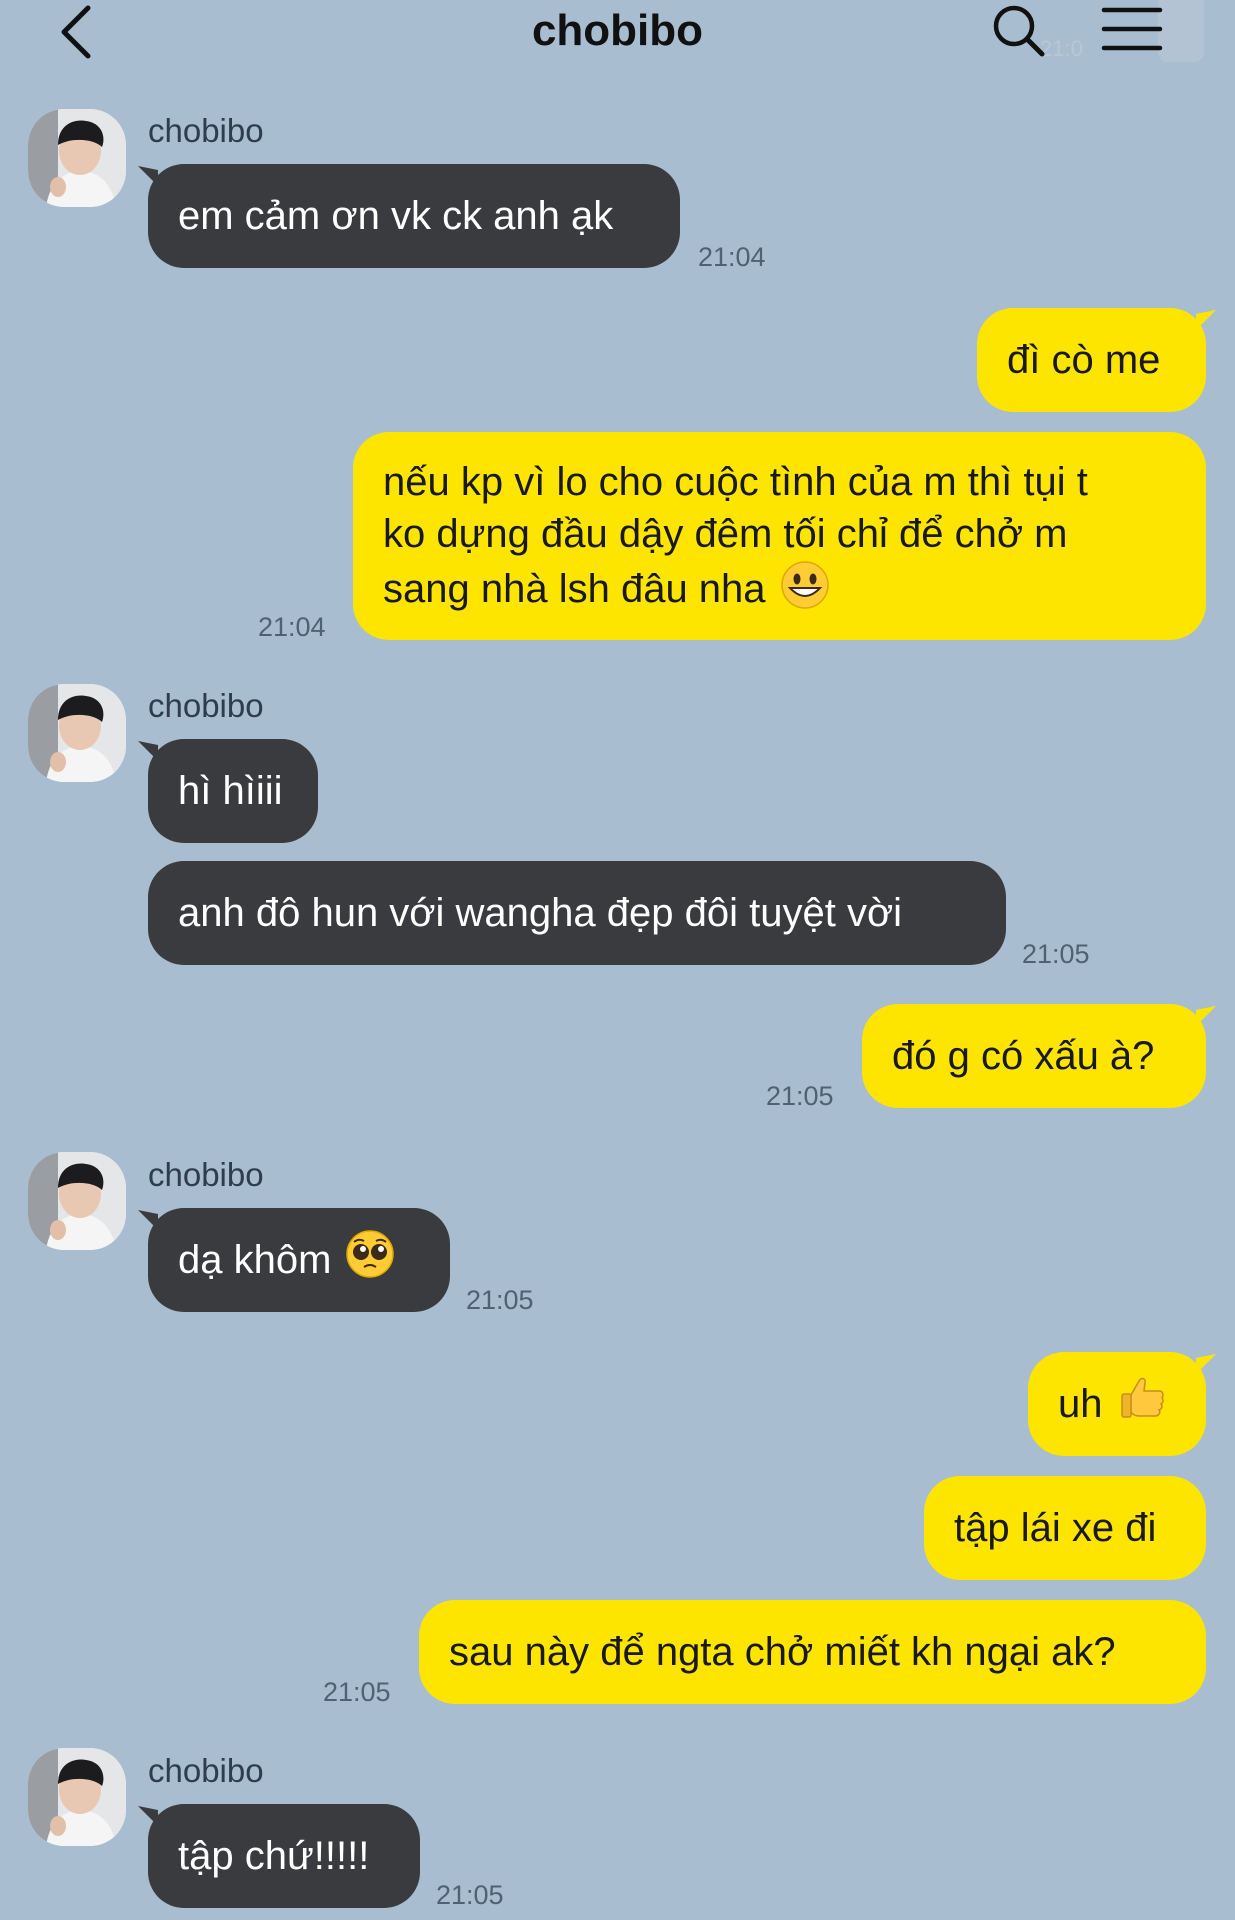  What do you see at coordinates (1023, 1056) in the screenshot?
I see `message-text: đó g có xấu à?` at bounding box center [1023, 1056].